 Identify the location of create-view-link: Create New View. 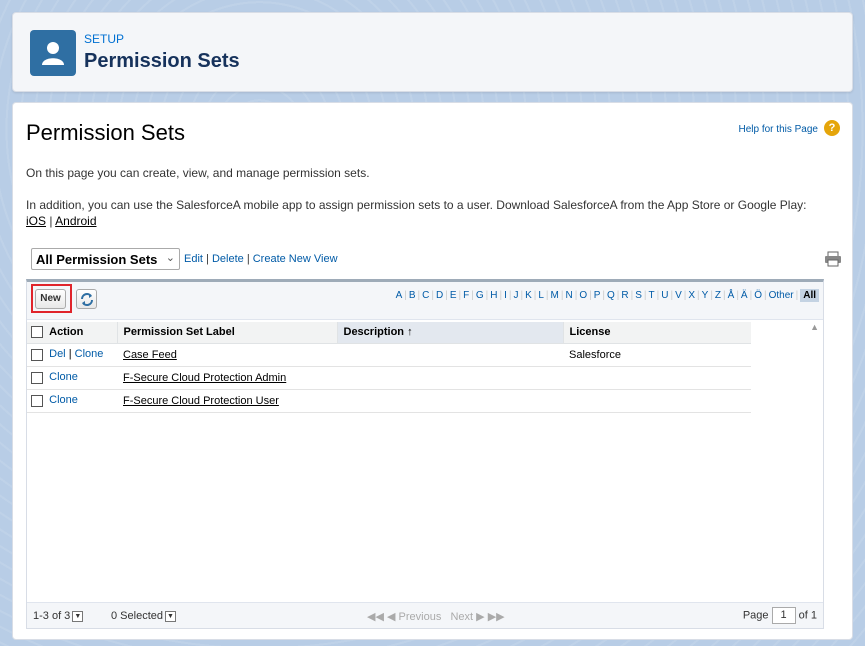
(295, 259).